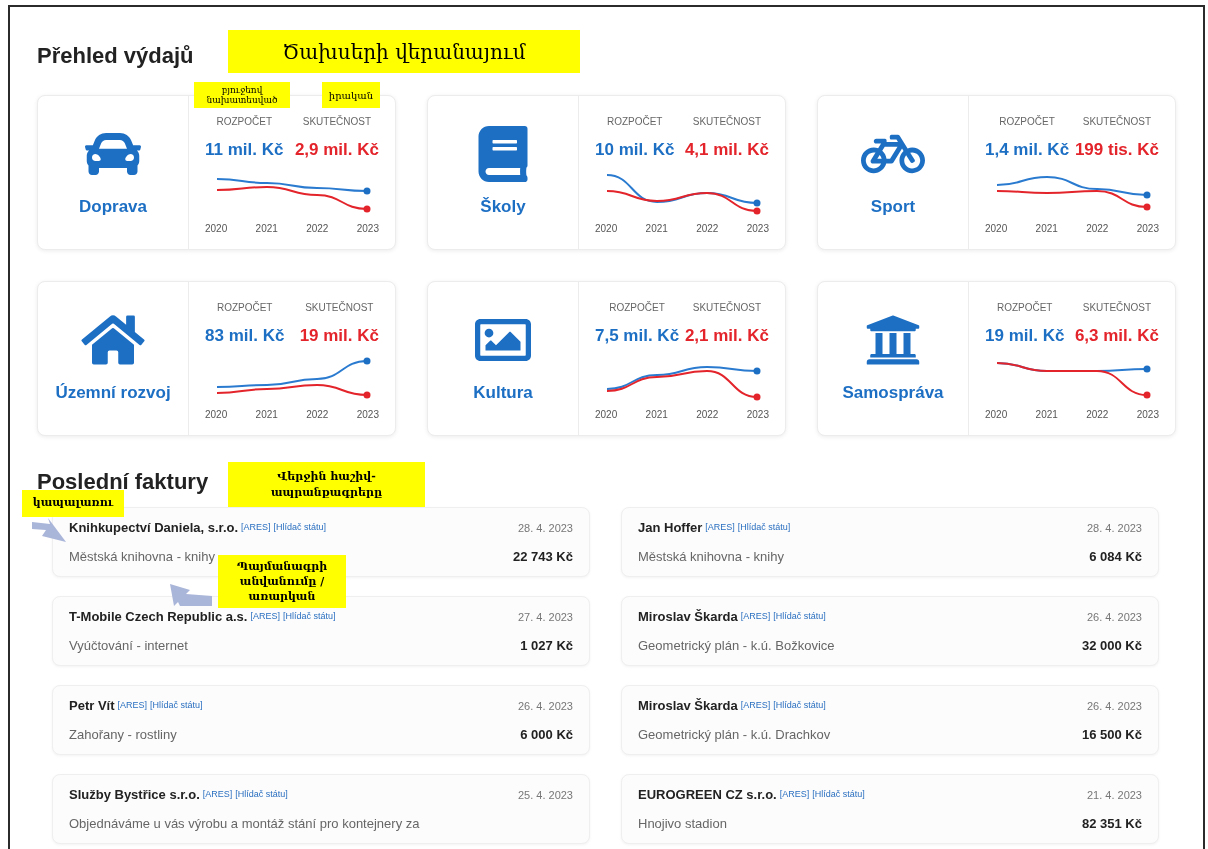 This screenshot has width=1208, height=849. I want to click on invoice-subject: Objednáváme u vás výrobu a montáž stání pro kontejnery za, so click(244, 823).